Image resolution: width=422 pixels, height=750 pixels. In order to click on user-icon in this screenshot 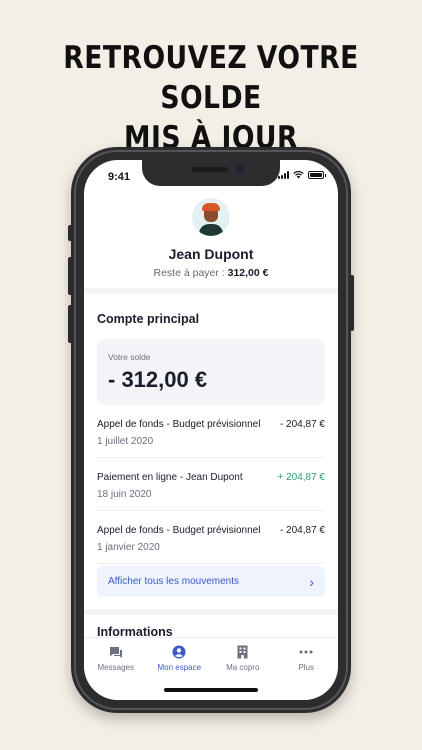, I will do `click(179, 652)`.